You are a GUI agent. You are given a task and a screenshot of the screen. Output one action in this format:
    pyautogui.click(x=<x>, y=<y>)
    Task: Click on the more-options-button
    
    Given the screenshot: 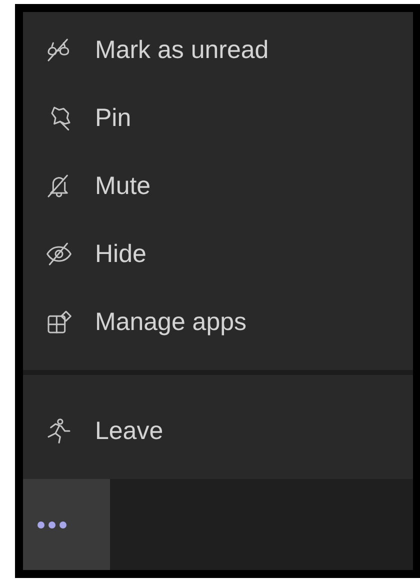 What is the action you would take?
    pyautogui.click(x=66, y=524)
    